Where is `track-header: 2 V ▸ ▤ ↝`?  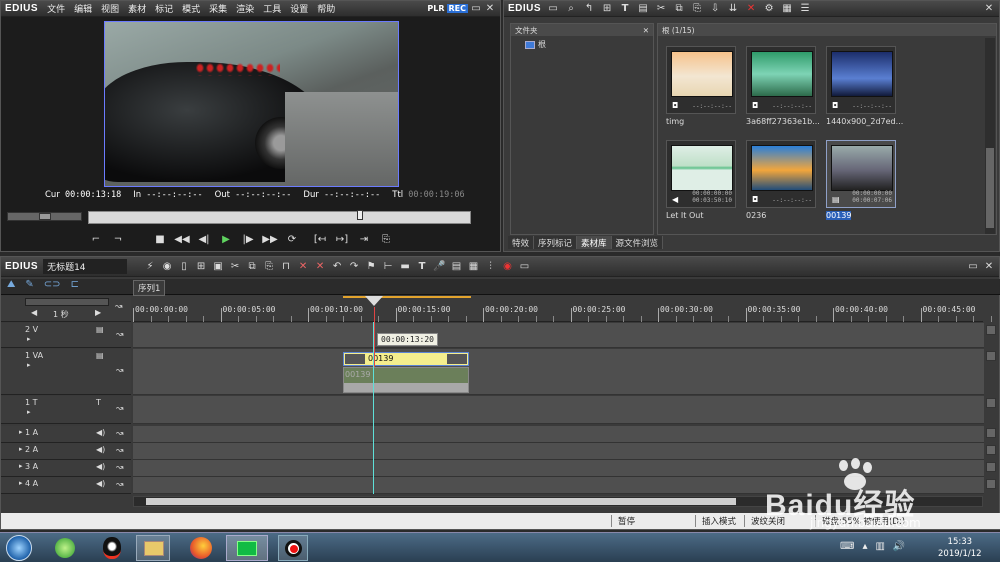
track-header: 2 V ▸ ▤ ↝ is located at coordinates (66, 335).